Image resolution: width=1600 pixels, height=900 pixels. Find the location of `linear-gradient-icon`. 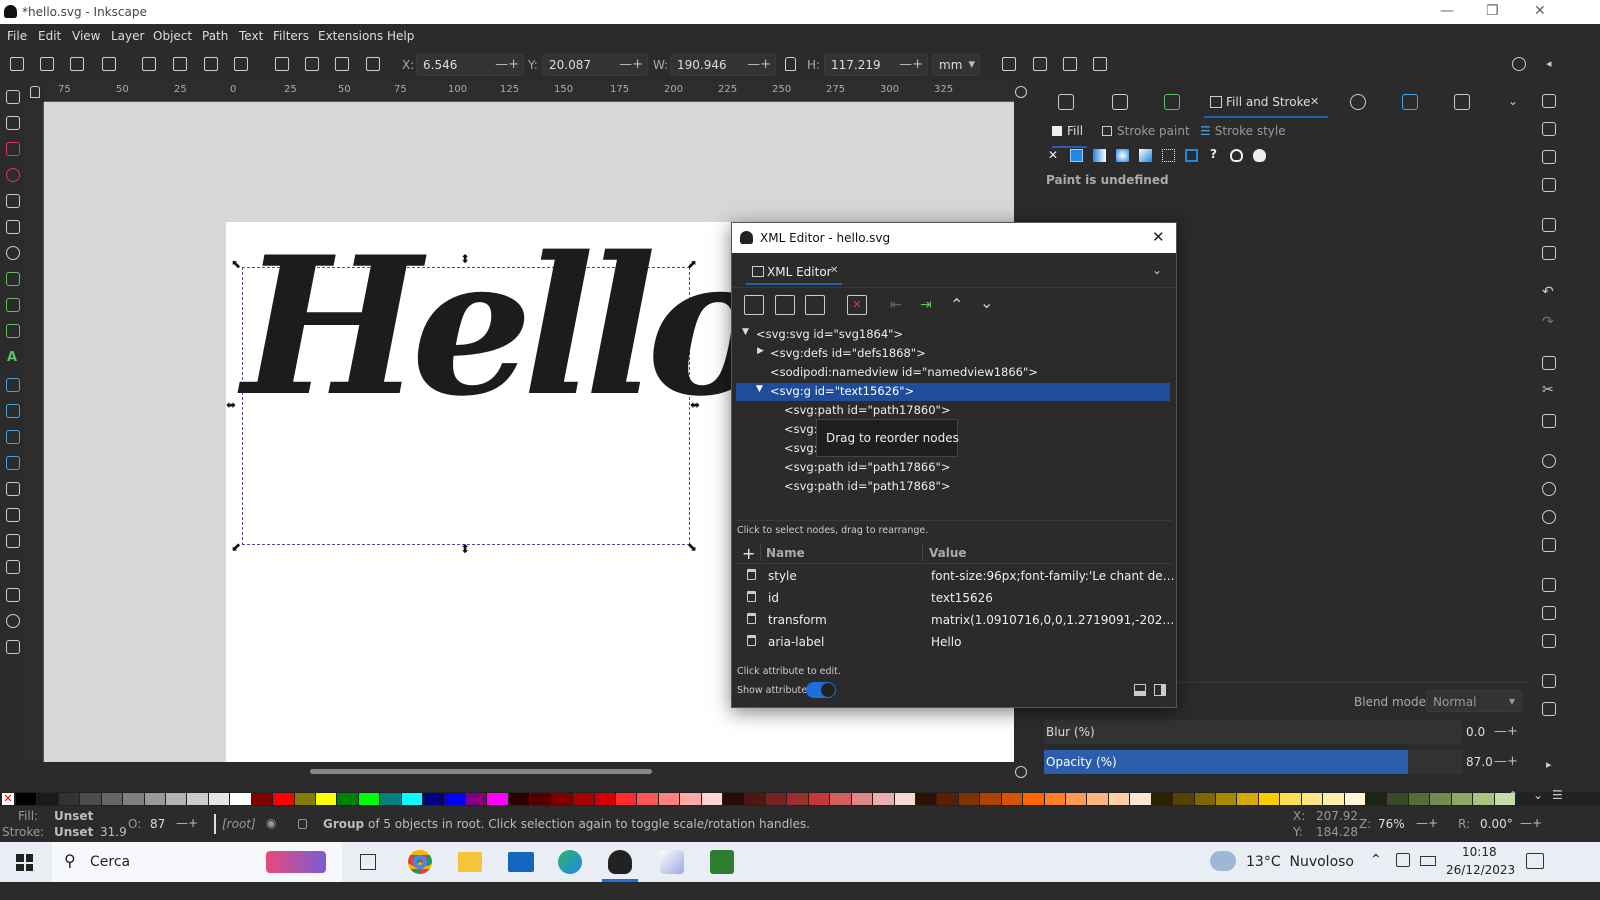

linear-gradient-icon is located at coordinates (1099, 155).